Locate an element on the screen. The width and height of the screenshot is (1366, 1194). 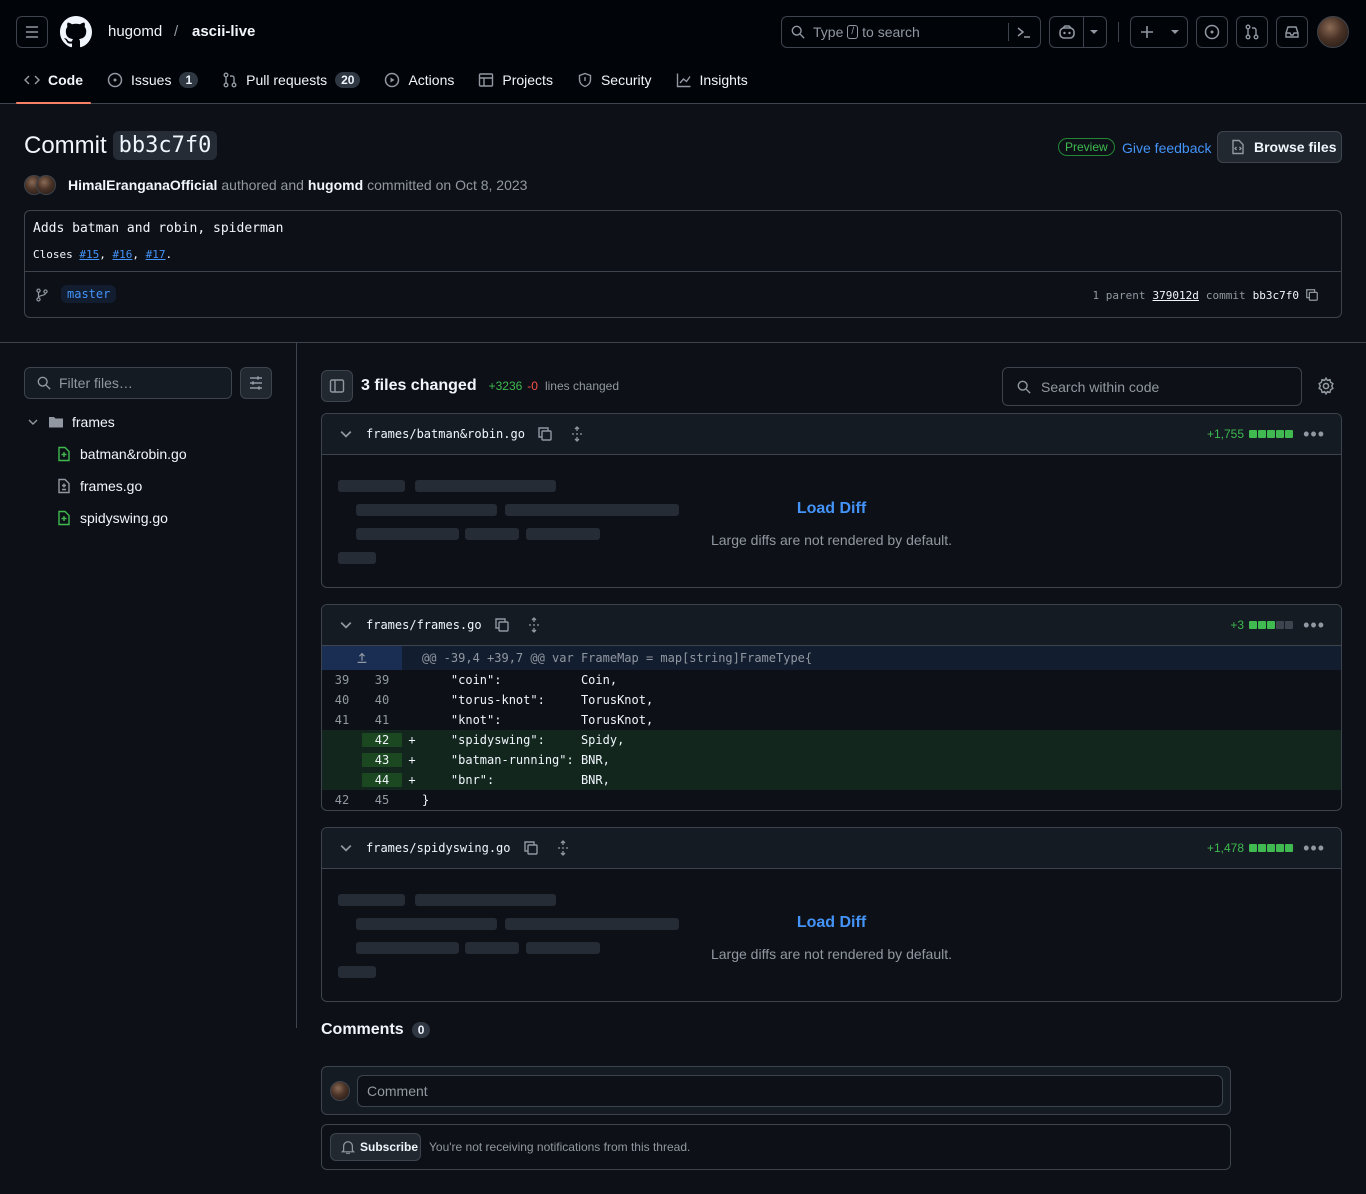
browse-files-button: Browse files is located at coordinates (1279, 147).